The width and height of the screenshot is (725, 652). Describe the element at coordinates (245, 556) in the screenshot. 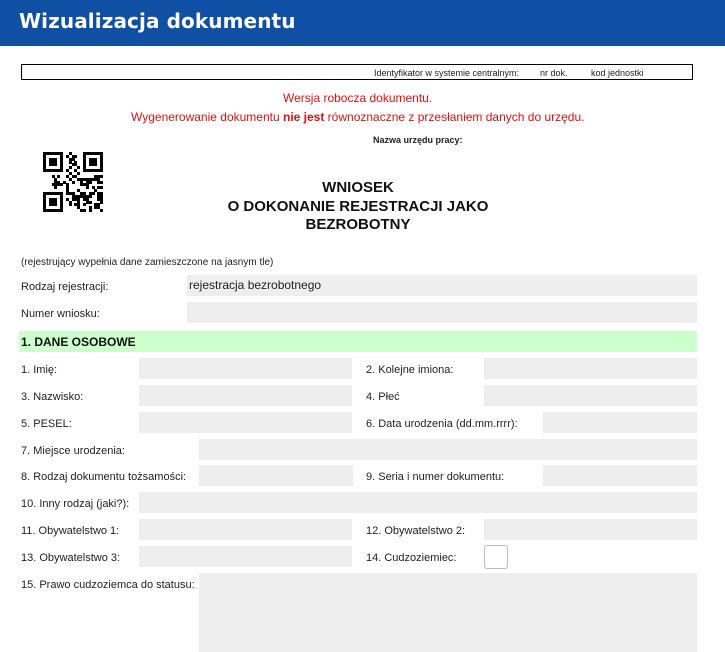

I see `citizenship3-field` at that location.